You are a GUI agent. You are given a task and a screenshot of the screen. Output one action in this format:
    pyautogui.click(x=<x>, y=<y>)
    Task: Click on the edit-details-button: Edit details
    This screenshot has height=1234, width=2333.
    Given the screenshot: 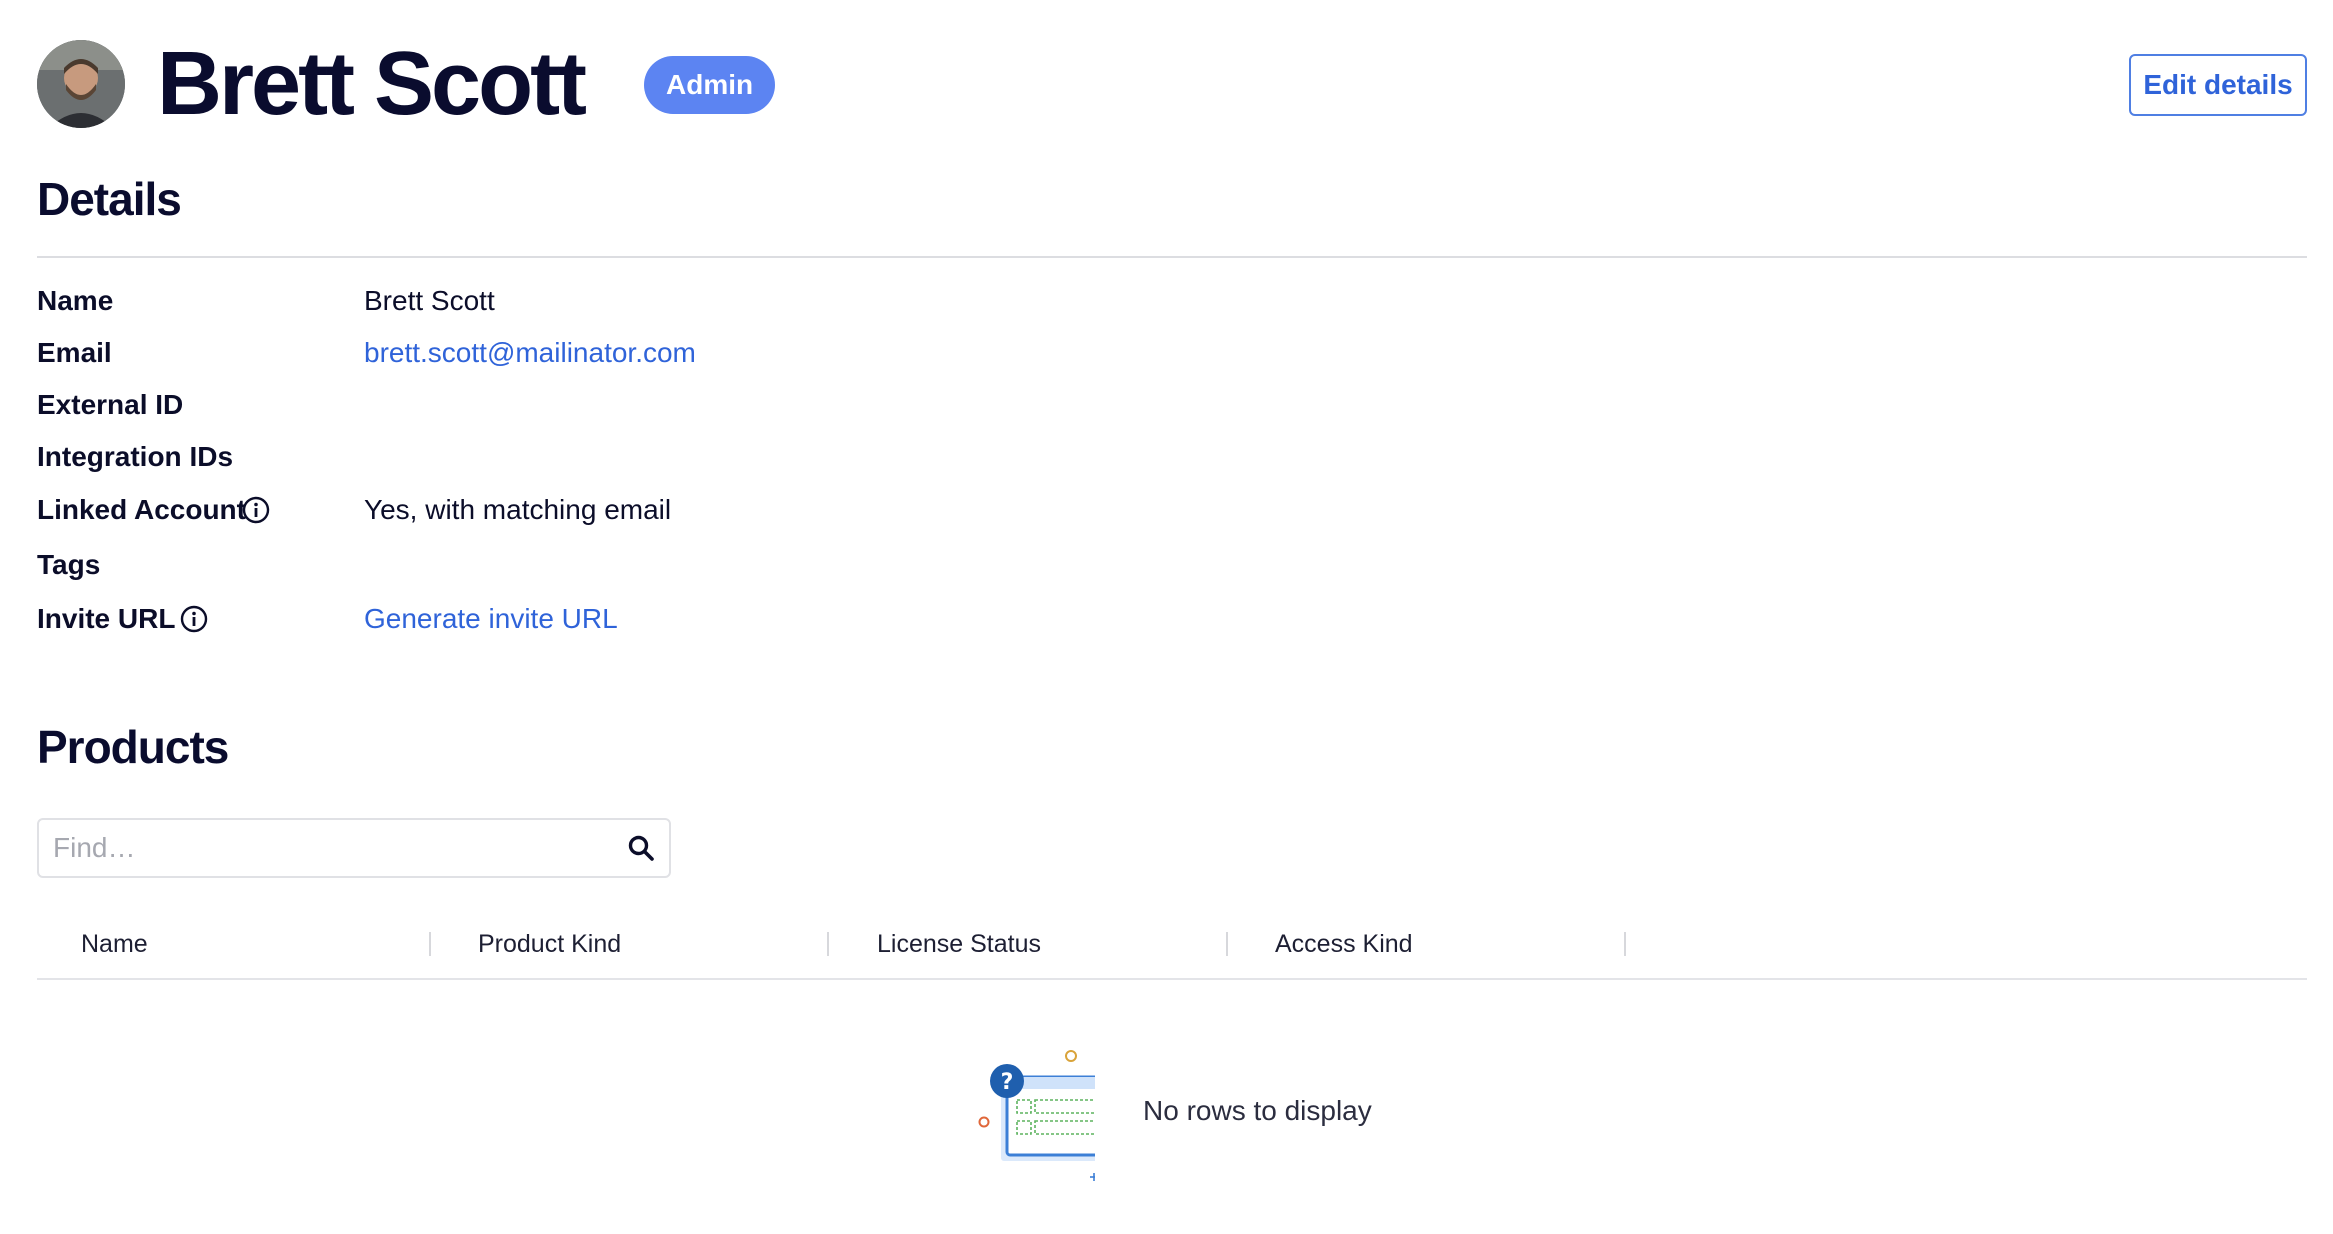 What is the action you would take?
    pyautogui.click(x=2218, y=85)
    